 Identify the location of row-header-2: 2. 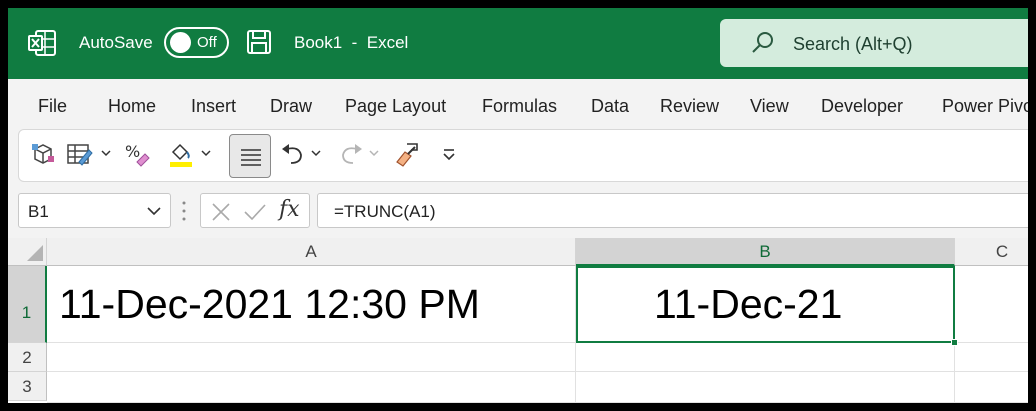
(27, 357).